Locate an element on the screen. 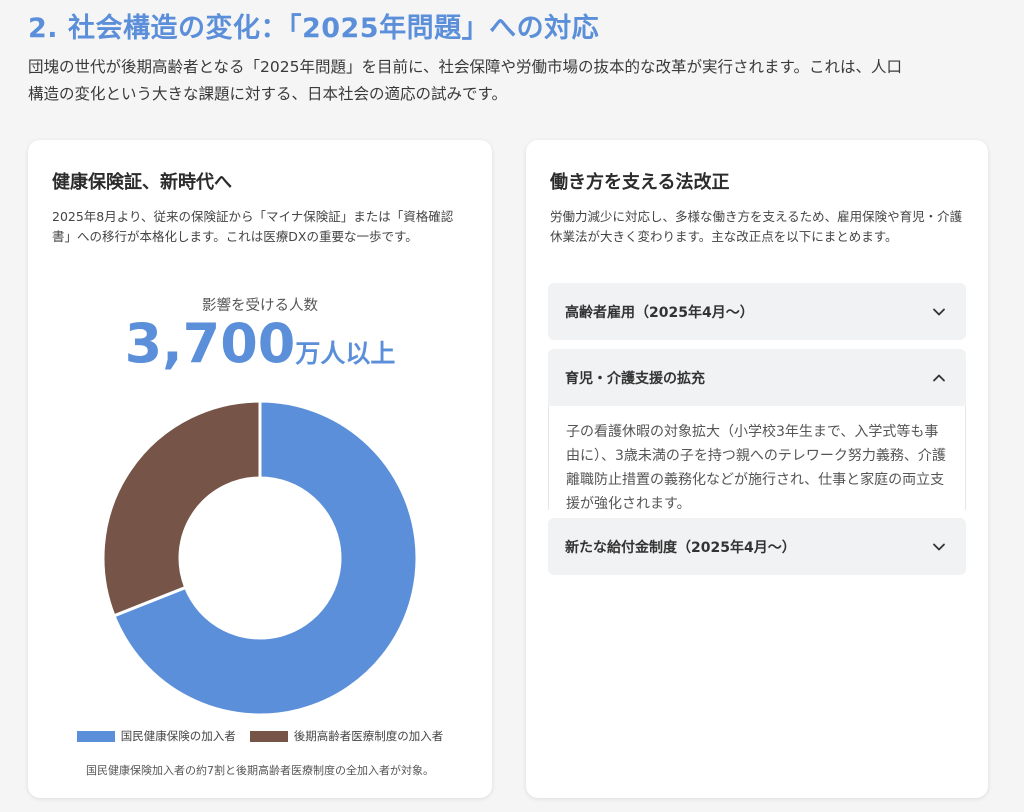 This screenshot has height=812, width=1024. accordion-header: 新たな給付金制度（2025年4月〜） is located at coordinates (757, 546).